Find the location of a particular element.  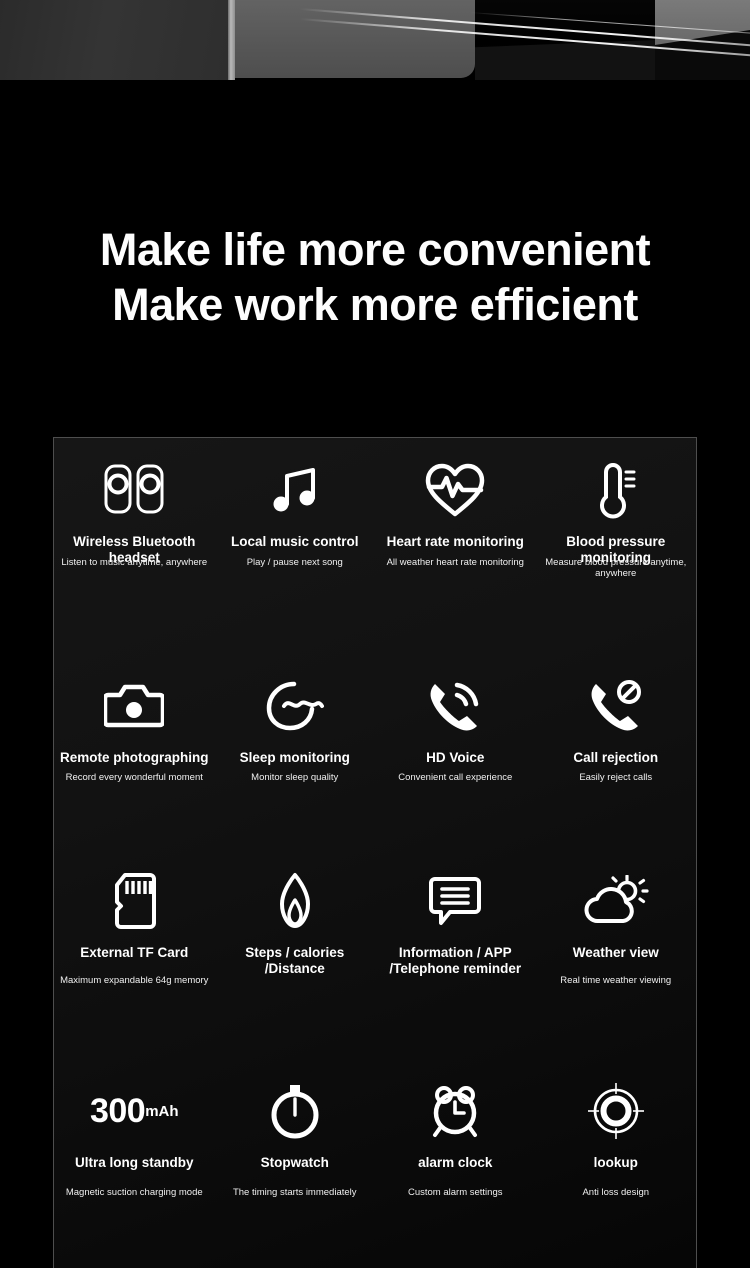

stopwatch-icon is located at coordinates (295, 1111).